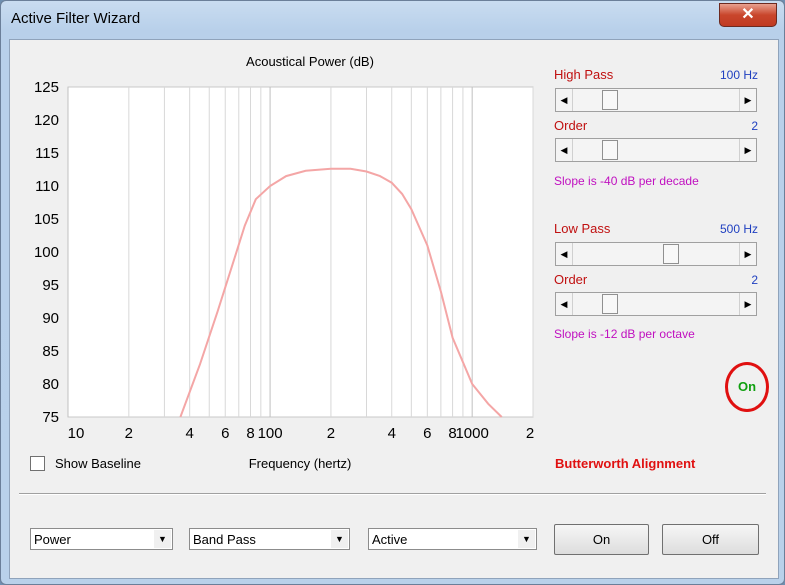 The height and width of the screenshot is (585, 785). I want to click on low-slope-text: Slope is -12 dB per octave, so click(624, 334).